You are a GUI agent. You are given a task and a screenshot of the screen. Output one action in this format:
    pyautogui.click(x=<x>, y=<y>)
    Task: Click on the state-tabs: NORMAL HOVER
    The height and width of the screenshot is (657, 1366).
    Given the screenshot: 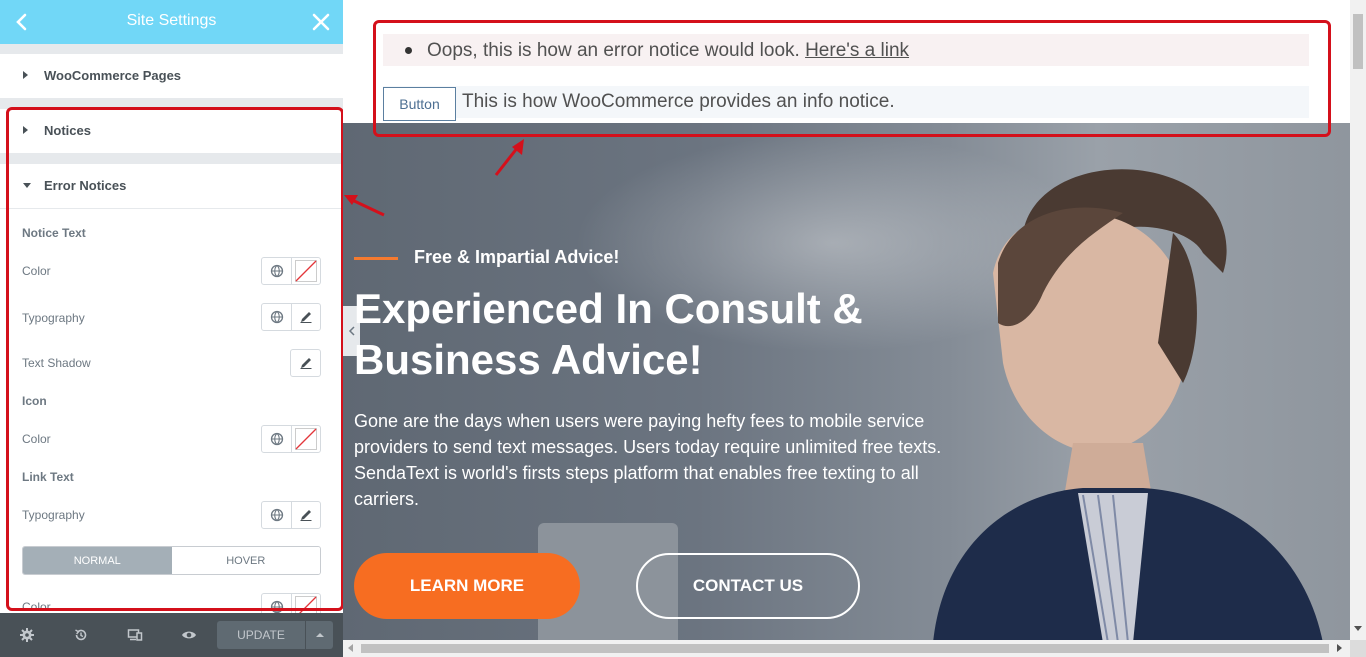 What is the action you would take?
    pyautogui.click(x=171, y=560)
    